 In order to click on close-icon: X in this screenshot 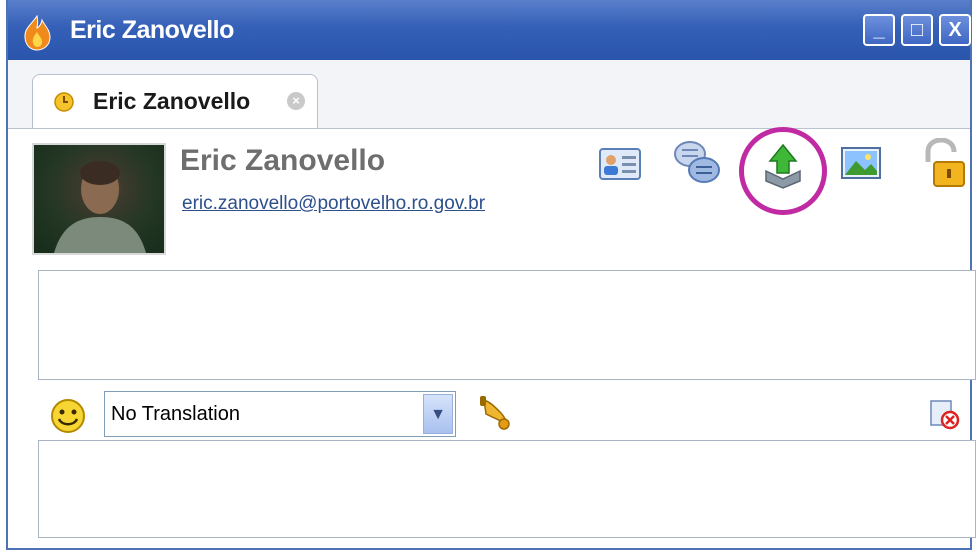, I will do `click(955, 29)`.